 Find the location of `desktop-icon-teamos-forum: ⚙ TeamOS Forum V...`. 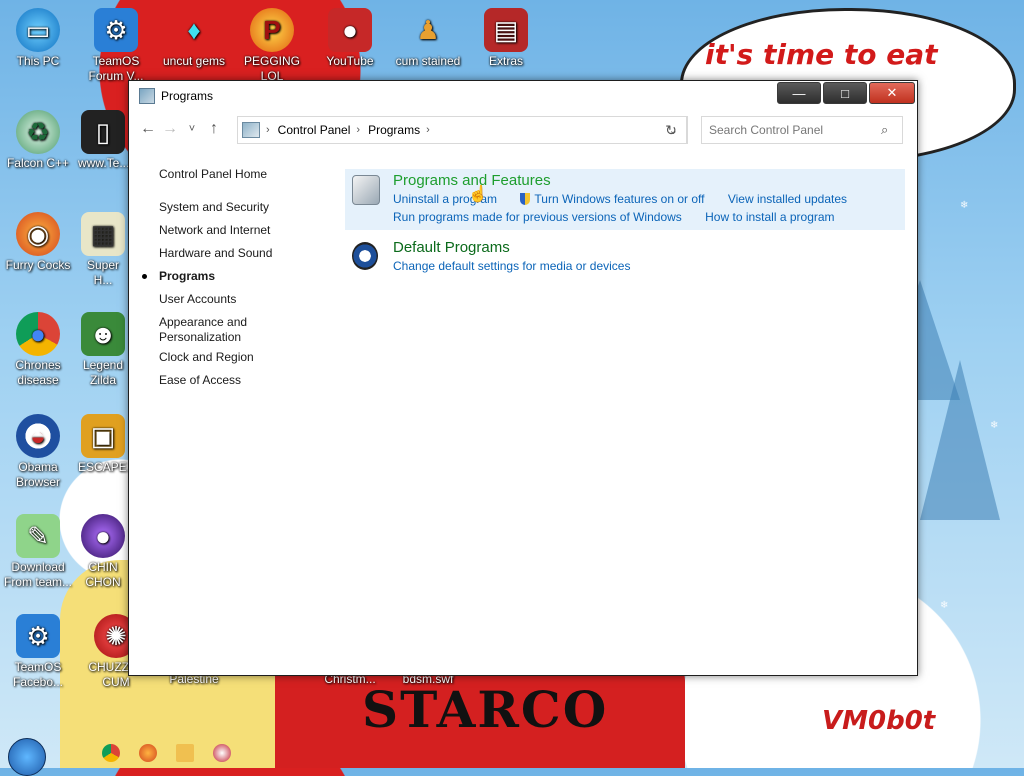

desktop-icon-teamos-forum: ⚙ TeamOS Forum V... is located at coordinates (116, 46).